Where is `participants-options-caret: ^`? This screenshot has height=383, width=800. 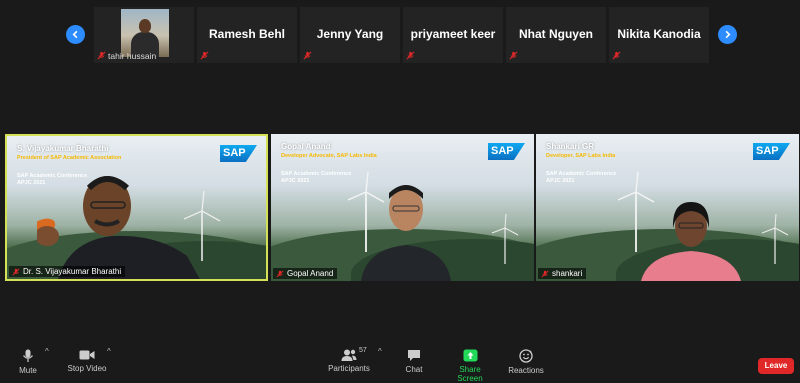 participants-options-caret: ^ is located at coordinates (380, 351).